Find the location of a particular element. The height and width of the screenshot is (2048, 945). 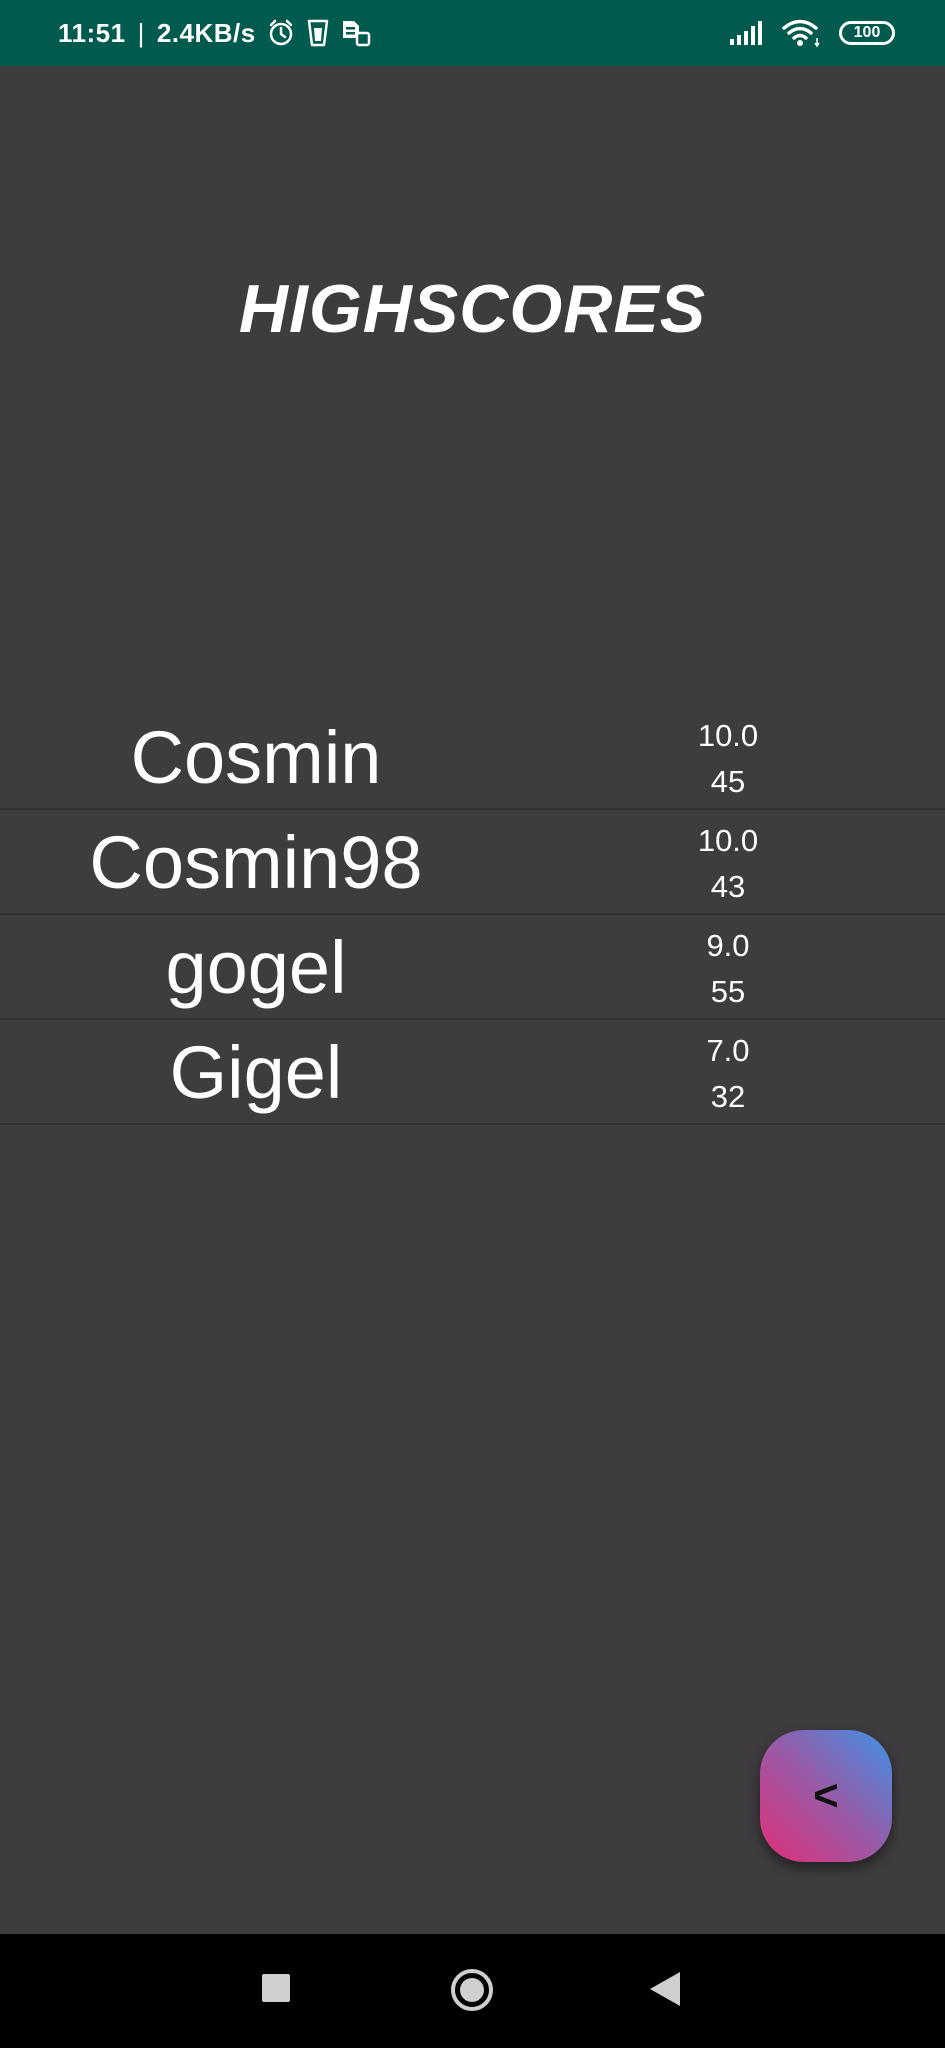

wifi-icon is located at coordinates (802, 33).